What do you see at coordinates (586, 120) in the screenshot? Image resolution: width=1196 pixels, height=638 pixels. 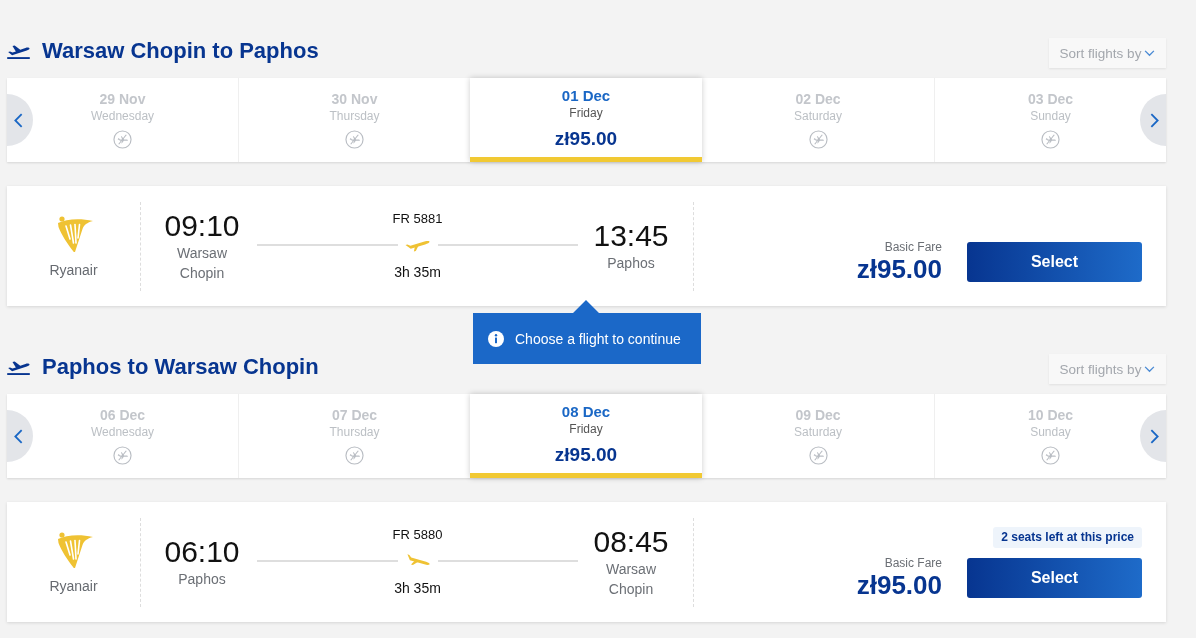 I see `date-tab: 01 Dec Friday zł95.00` at bounding box center [586, 120].